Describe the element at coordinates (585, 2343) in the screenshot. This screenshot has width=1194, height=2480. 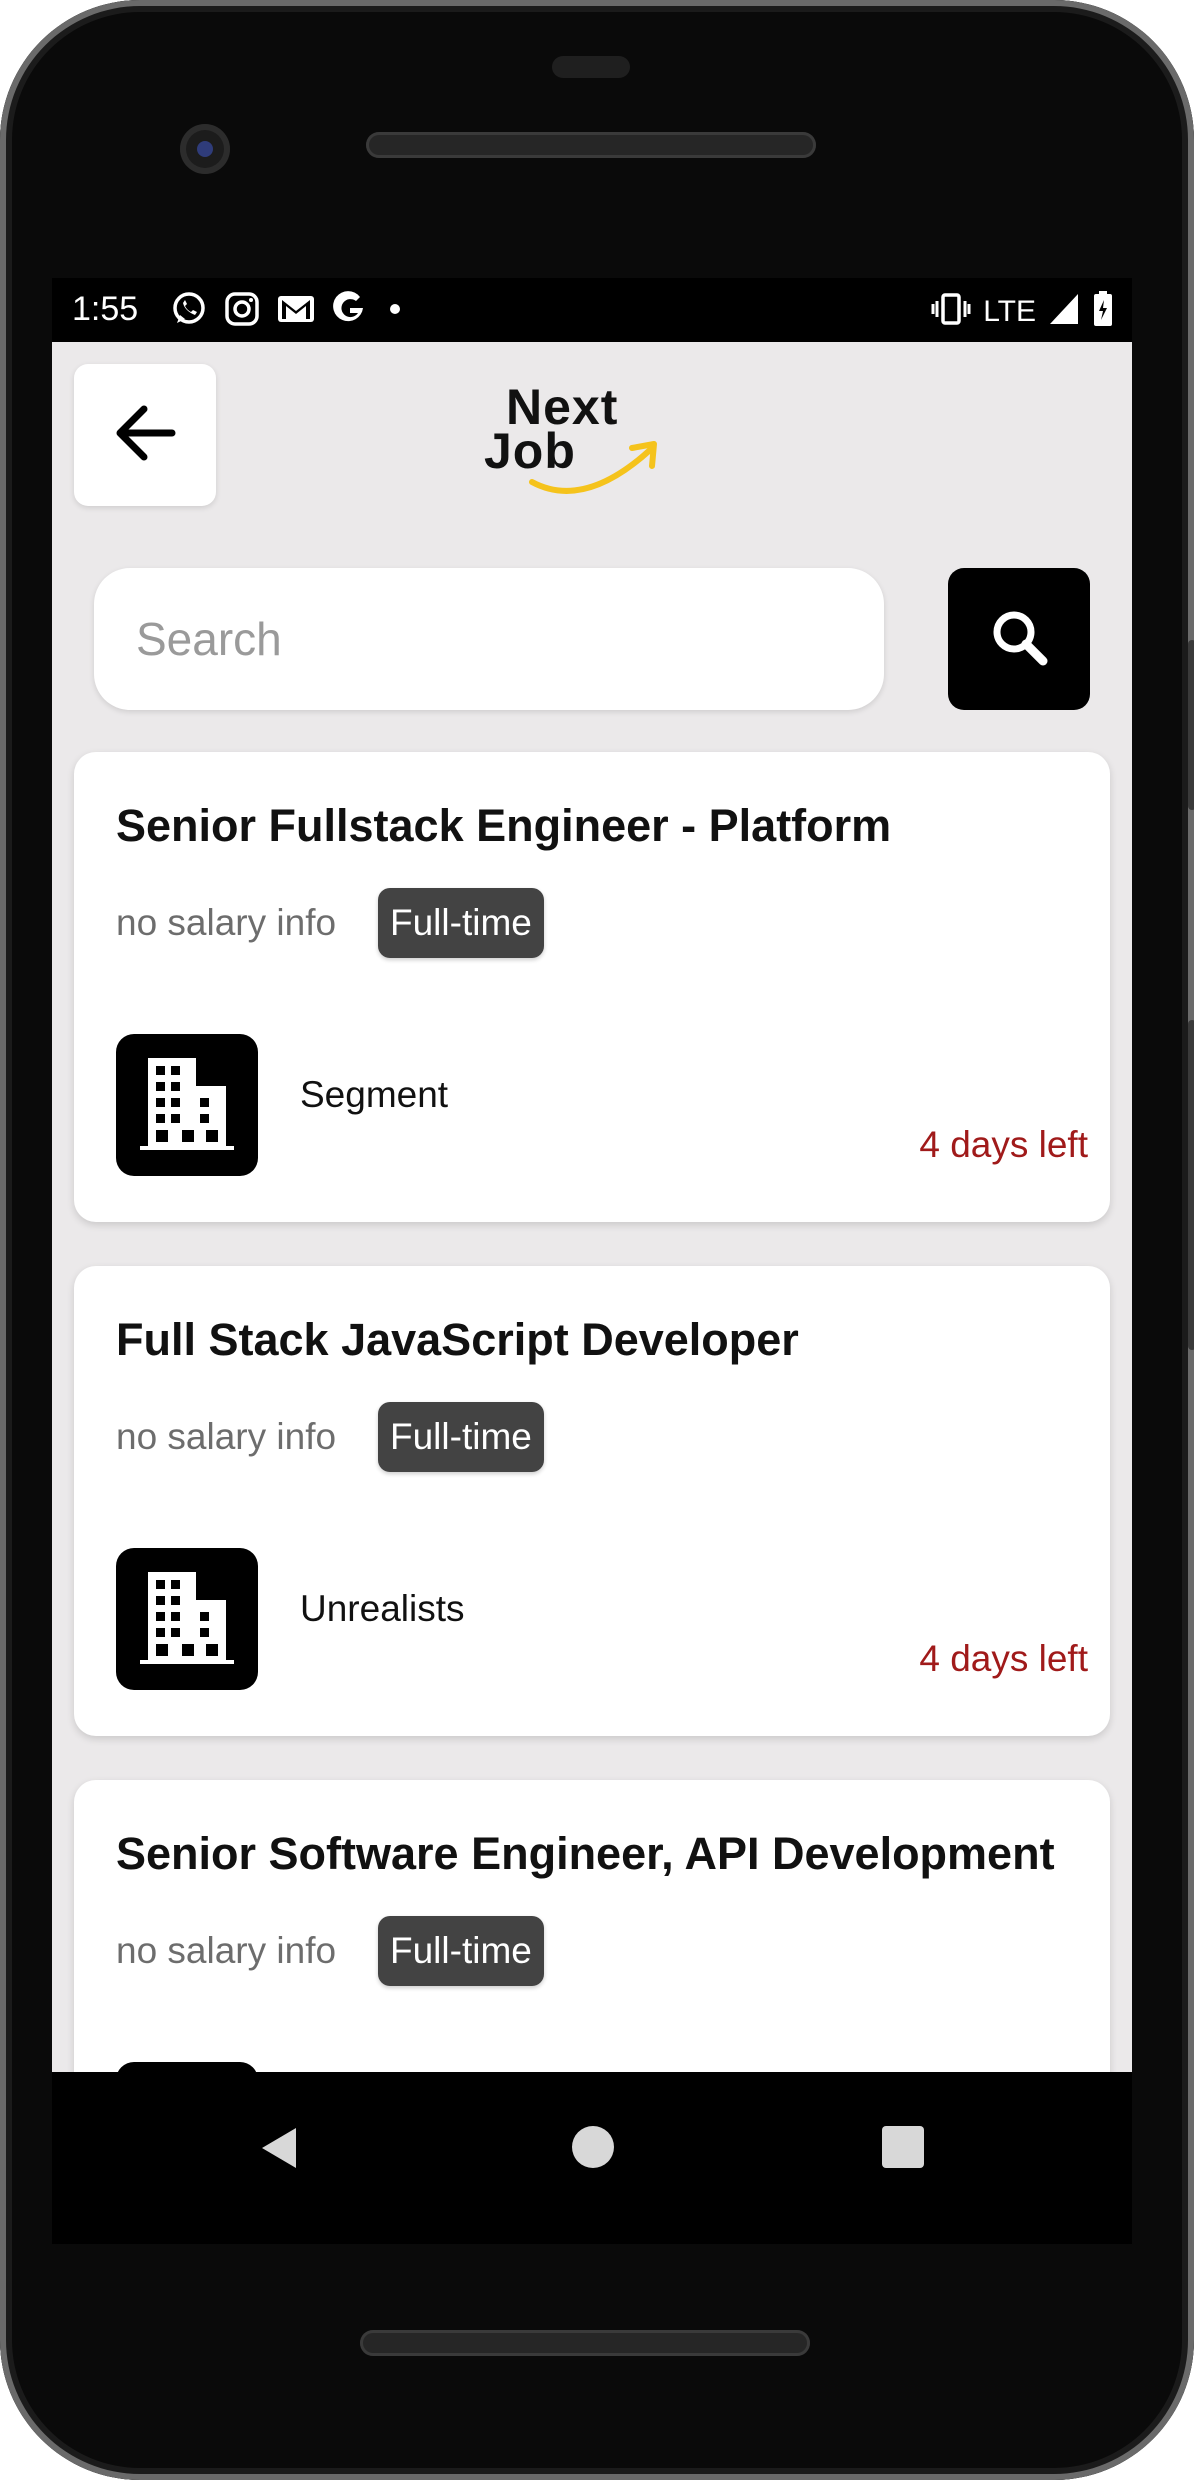
I see `bottom-speaker` at that location.